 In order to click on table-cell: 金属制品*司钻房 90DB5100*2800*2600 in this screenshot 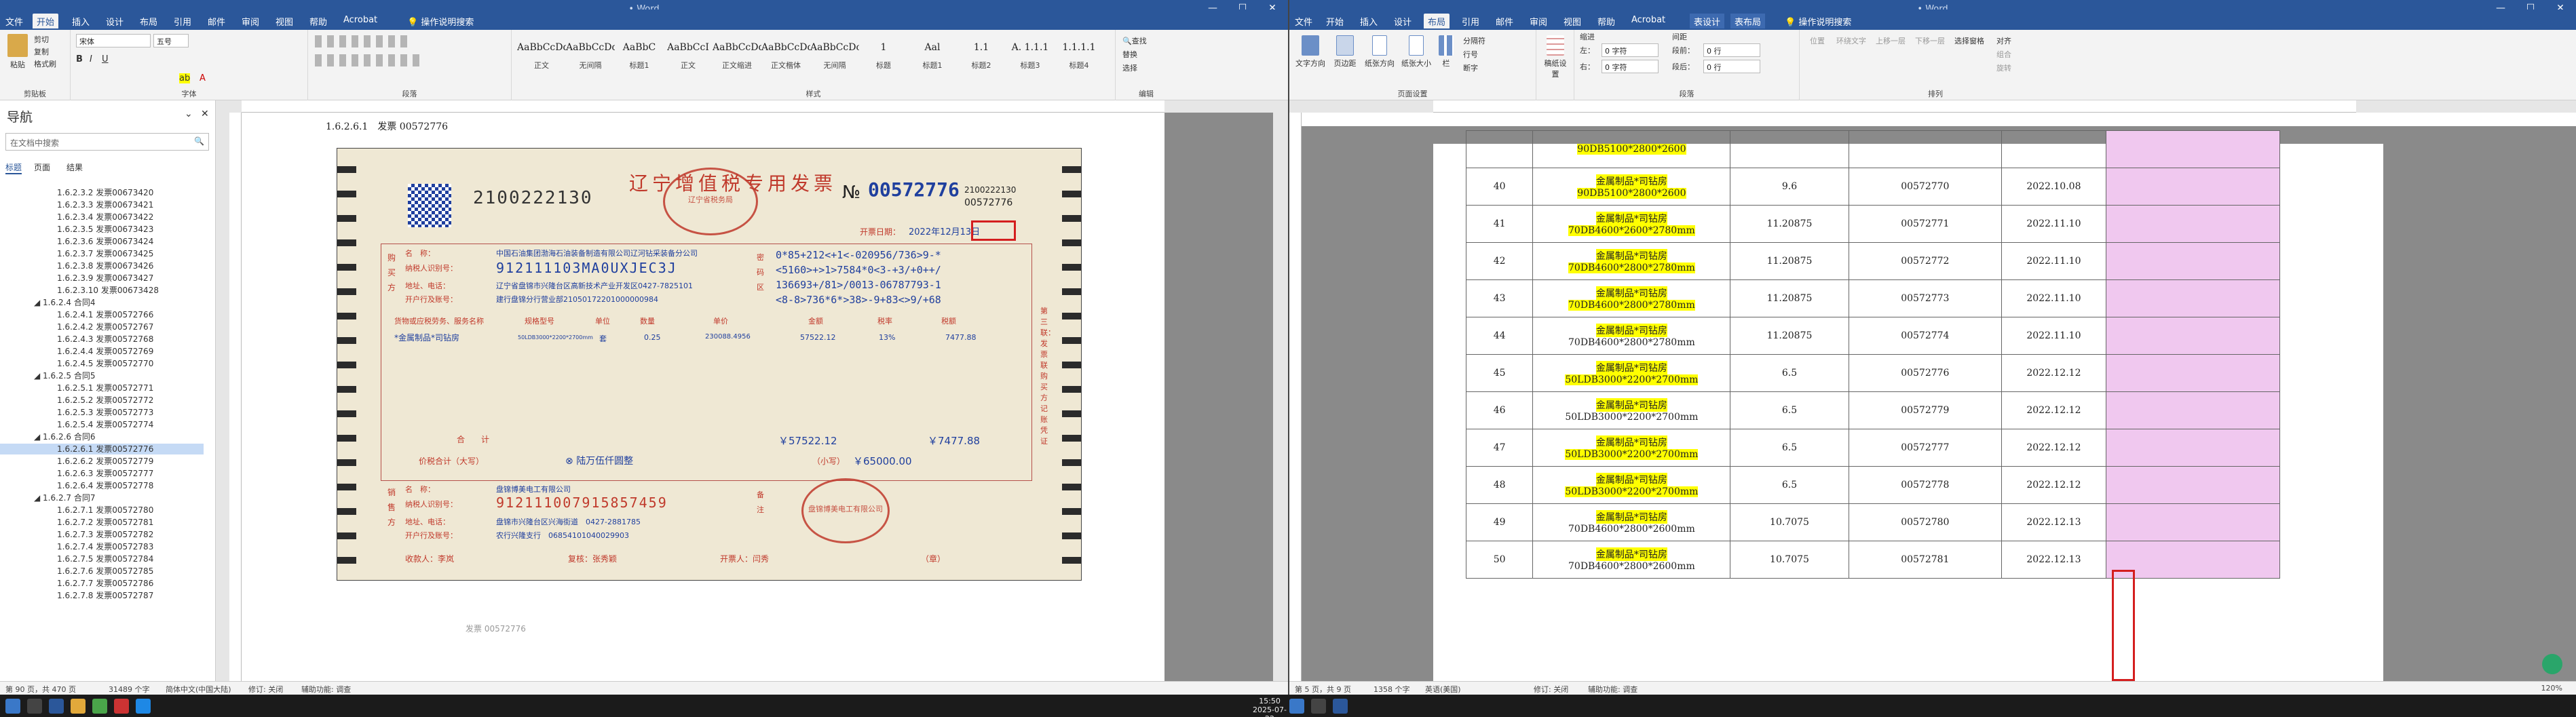, I will do `click(1632, 187)`.